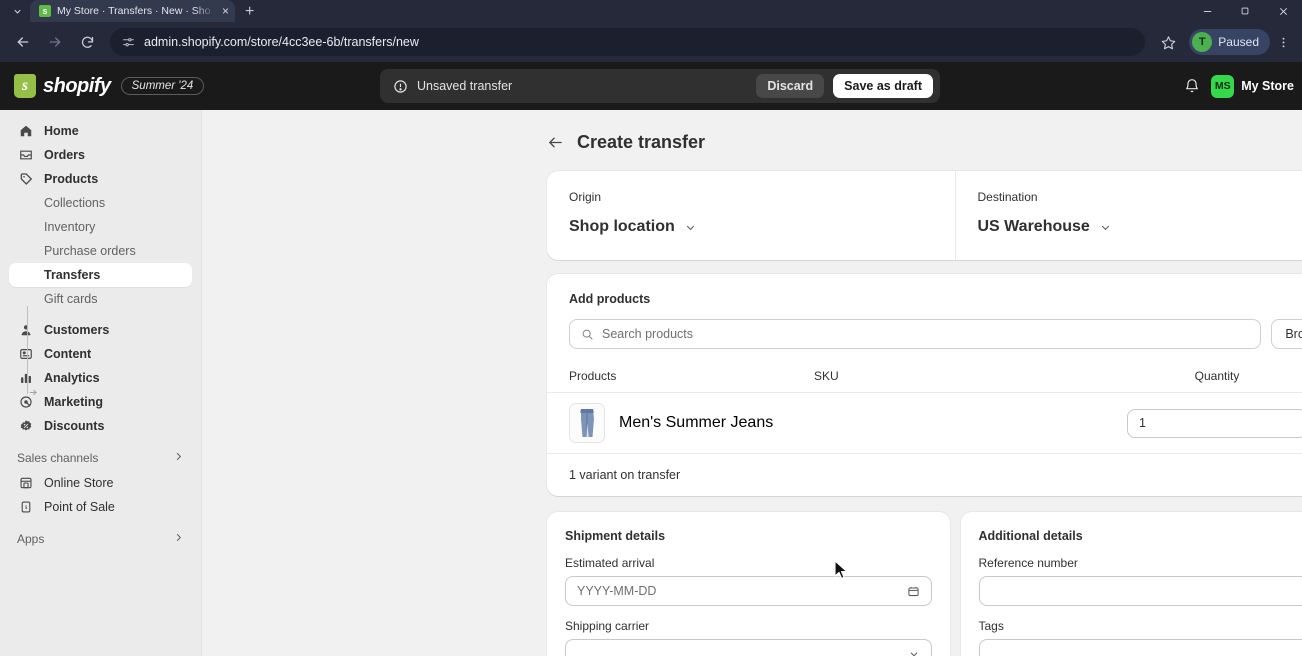 This screenshot has height=656, width=1302. What do you see at coordinates (1267, 86) in the screenshot?
I see `store-name-label: My Store` at bounding box center [1267, 86].